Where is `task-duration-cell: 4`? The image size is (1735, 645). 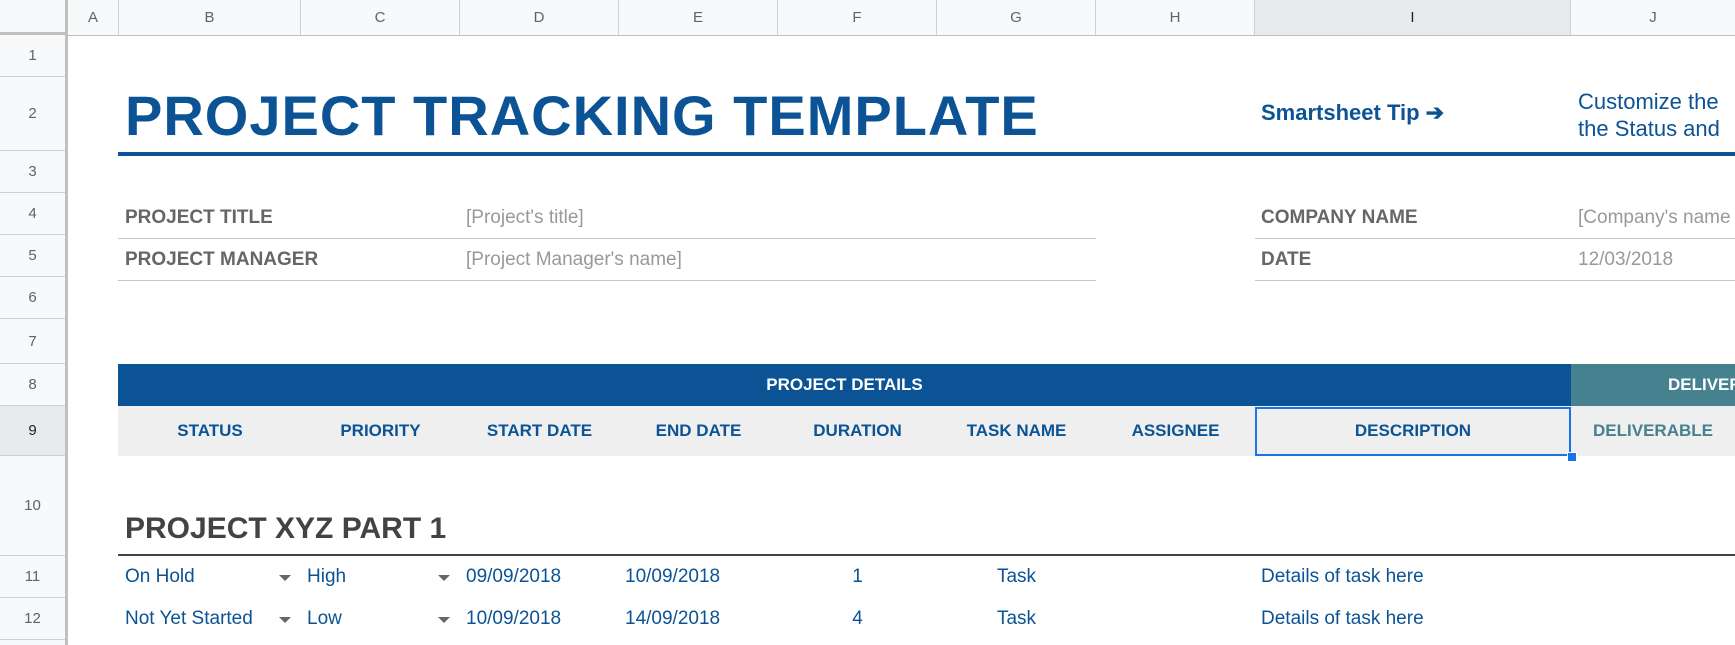 task-duration-cell: 4 is located at coordinates (857, 619).